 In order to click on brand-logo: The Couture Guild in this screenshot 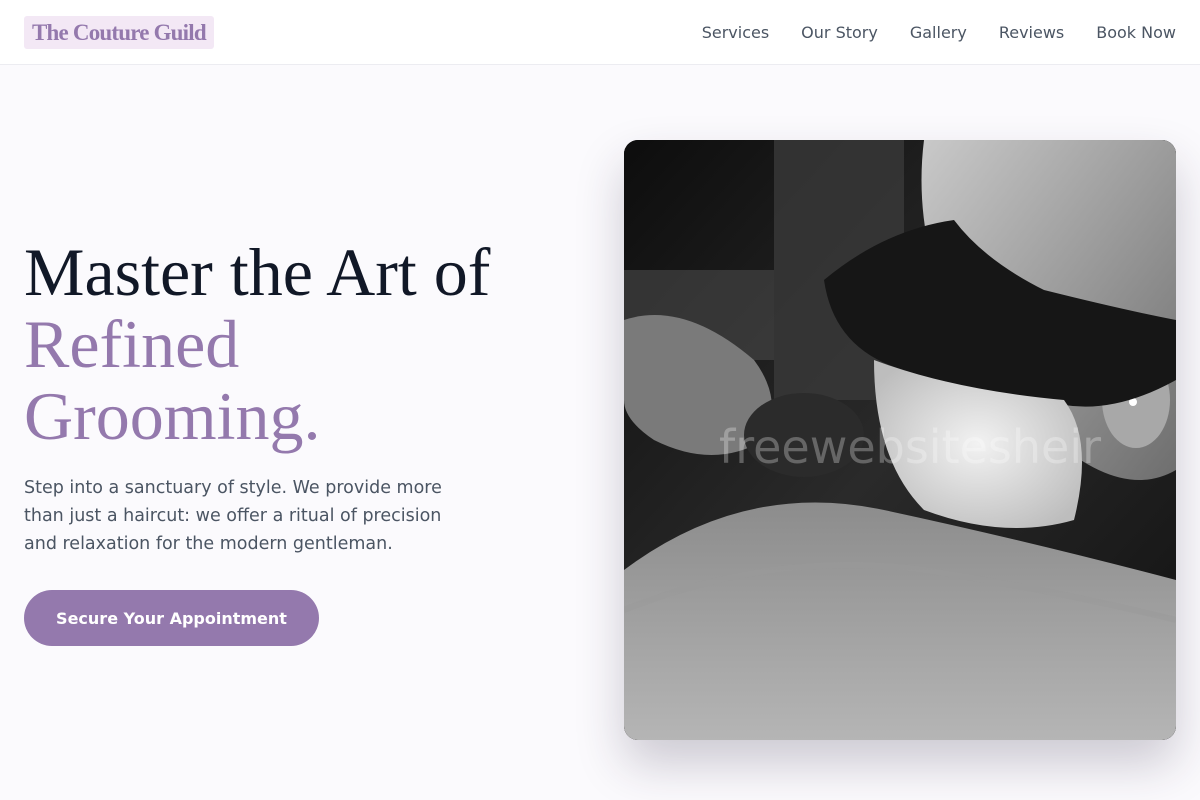, I will do `click(119, 32)`.